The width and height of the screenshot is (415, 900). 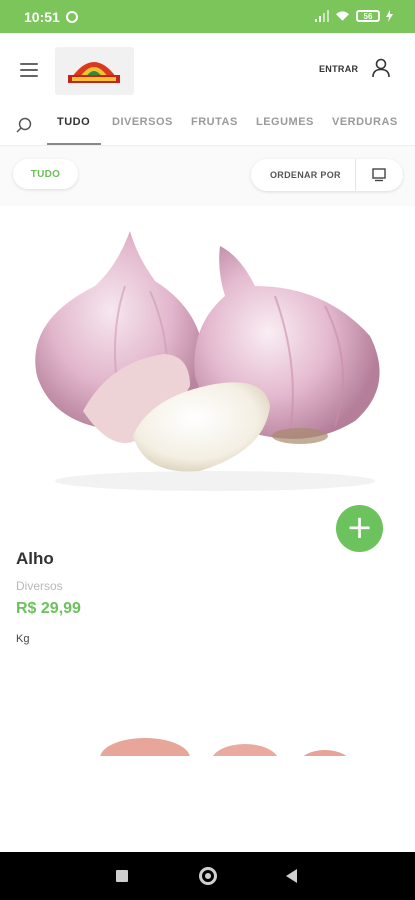 What do you see at coordinates (207, 16) in the screenshot?
I see `status-bar: 10:51 56` at bounding box center [207, 16].